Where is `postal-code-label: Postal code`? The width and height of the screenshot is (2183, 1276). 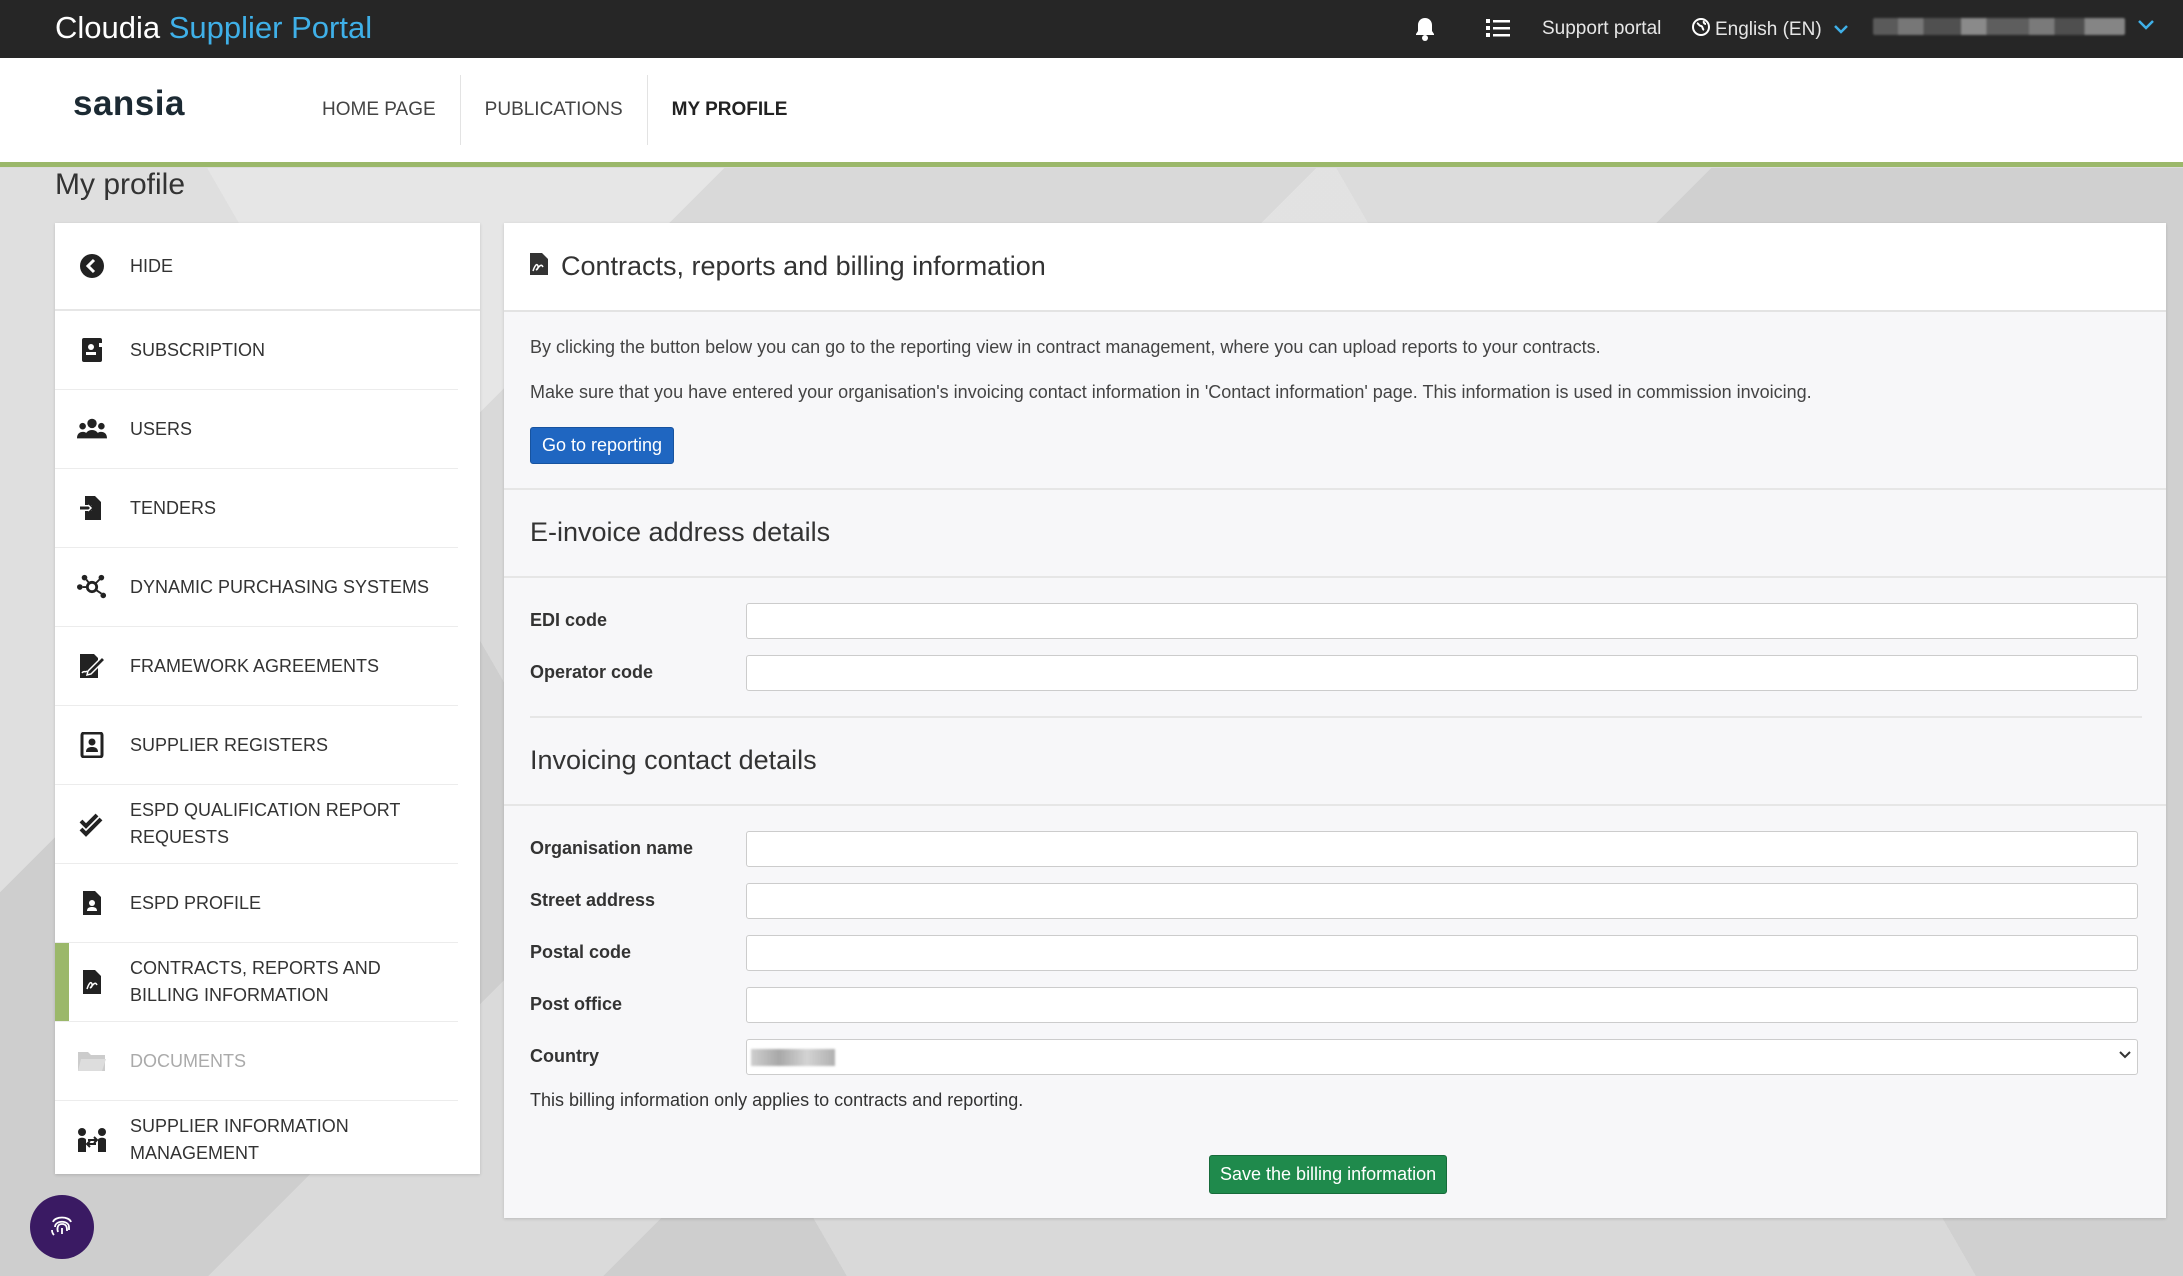
postal-code-label: Postal code is located at coordinates (581, 952).